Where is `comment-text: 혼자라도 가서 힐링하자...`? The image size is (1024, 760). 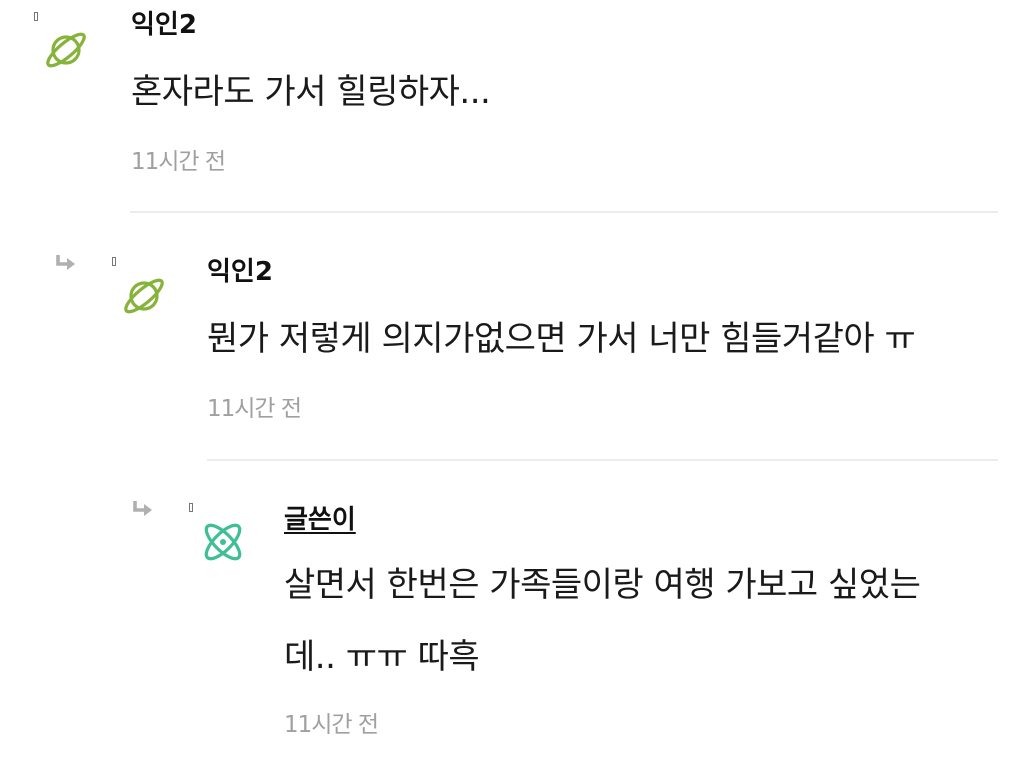
comment-text: 혼자라도 가서 힐링하자... is located at coordinates (311, 92).